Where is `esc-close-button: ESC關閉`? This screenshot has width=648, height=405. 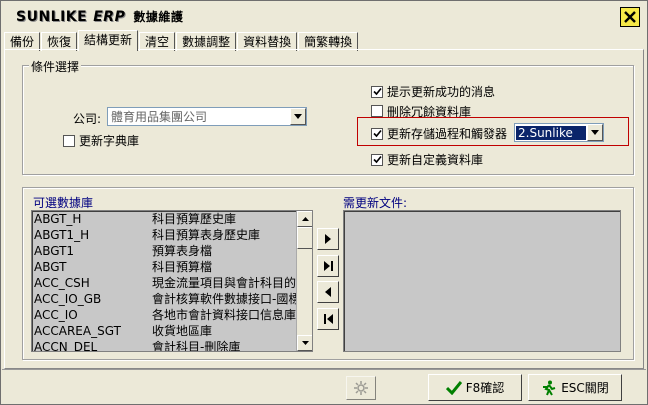 esc-close-button: ESC關閉 is located at coordinates (575, 387).